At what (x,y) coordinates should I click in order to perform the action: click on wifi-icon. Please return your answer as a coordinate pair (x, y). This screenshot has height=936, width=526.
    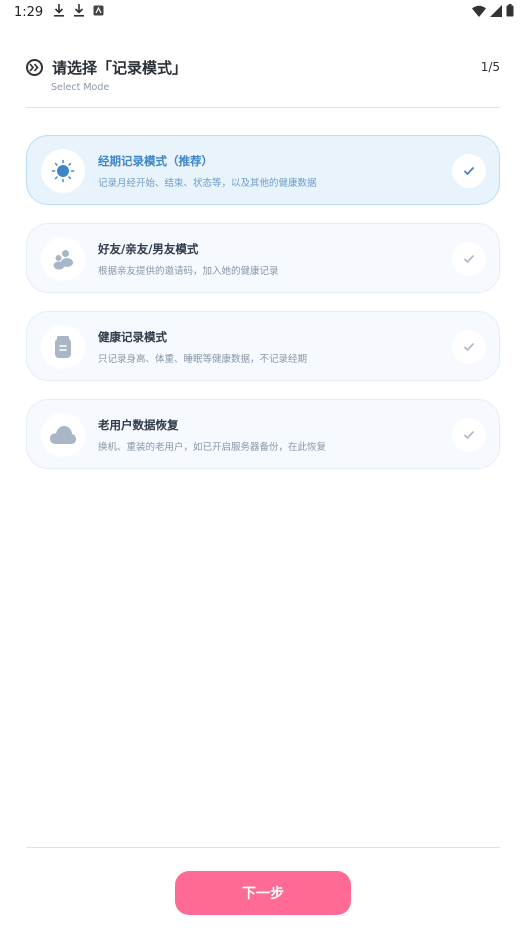
    Looking at the image, I should click on (479, 13).